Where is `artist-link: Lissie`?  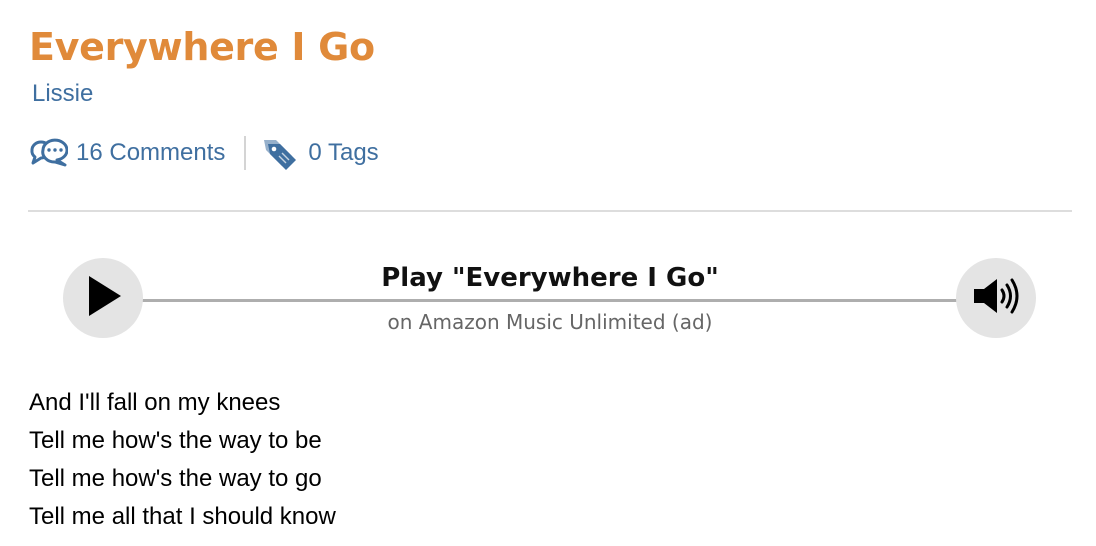 artist-link: Lissie is located at coordinates (62, 94).